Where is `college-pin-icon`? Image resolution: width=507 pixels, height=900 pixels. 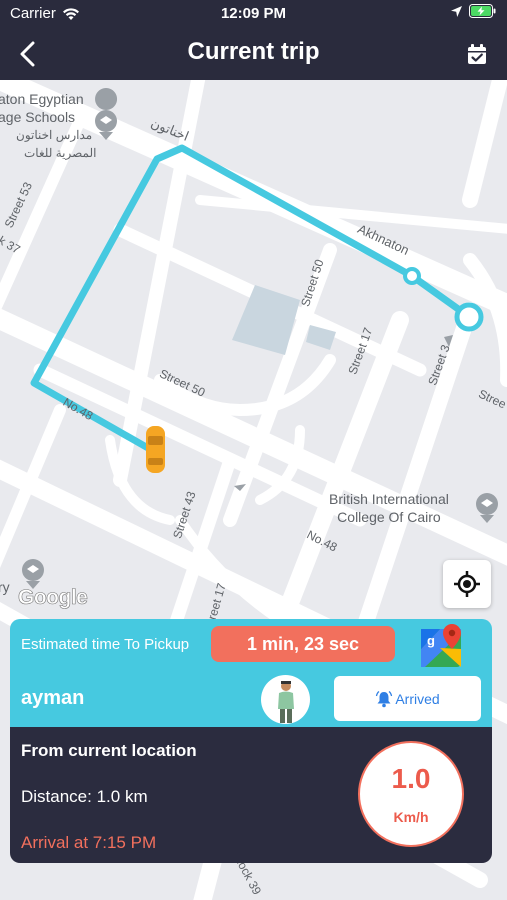
college-pin-icon is located at coordinates (487, 508).